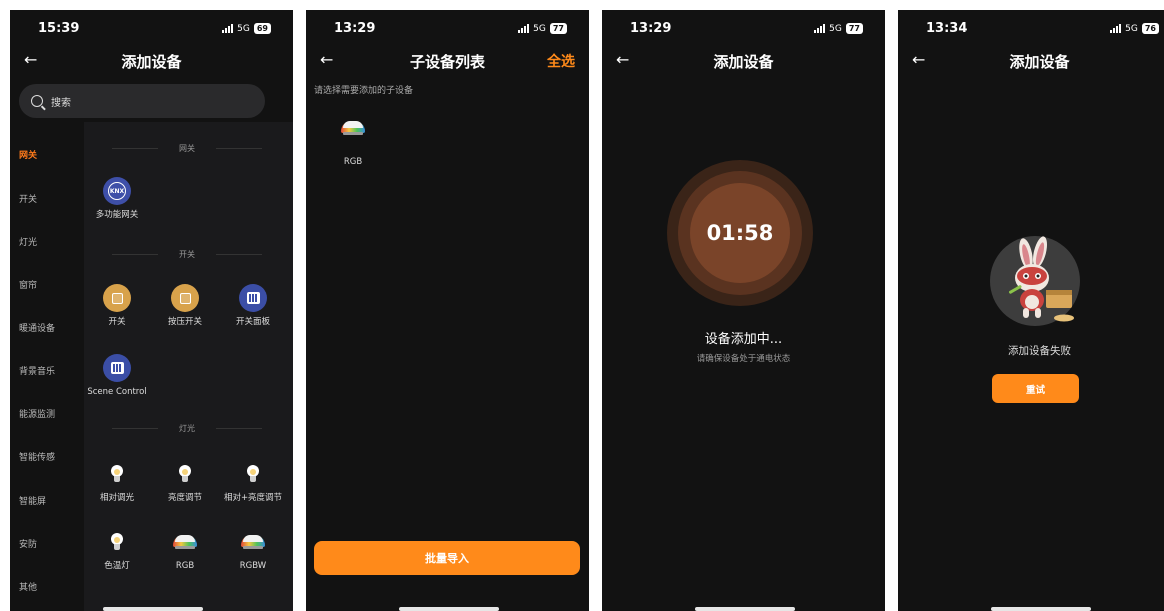 Image resolution: width=1164 pixels, height=611 pixels. What do you see at coordinates (37, 370) in the screenshot?
I see `category-item-music: 背景音乐` at bounding box center [37, 370].